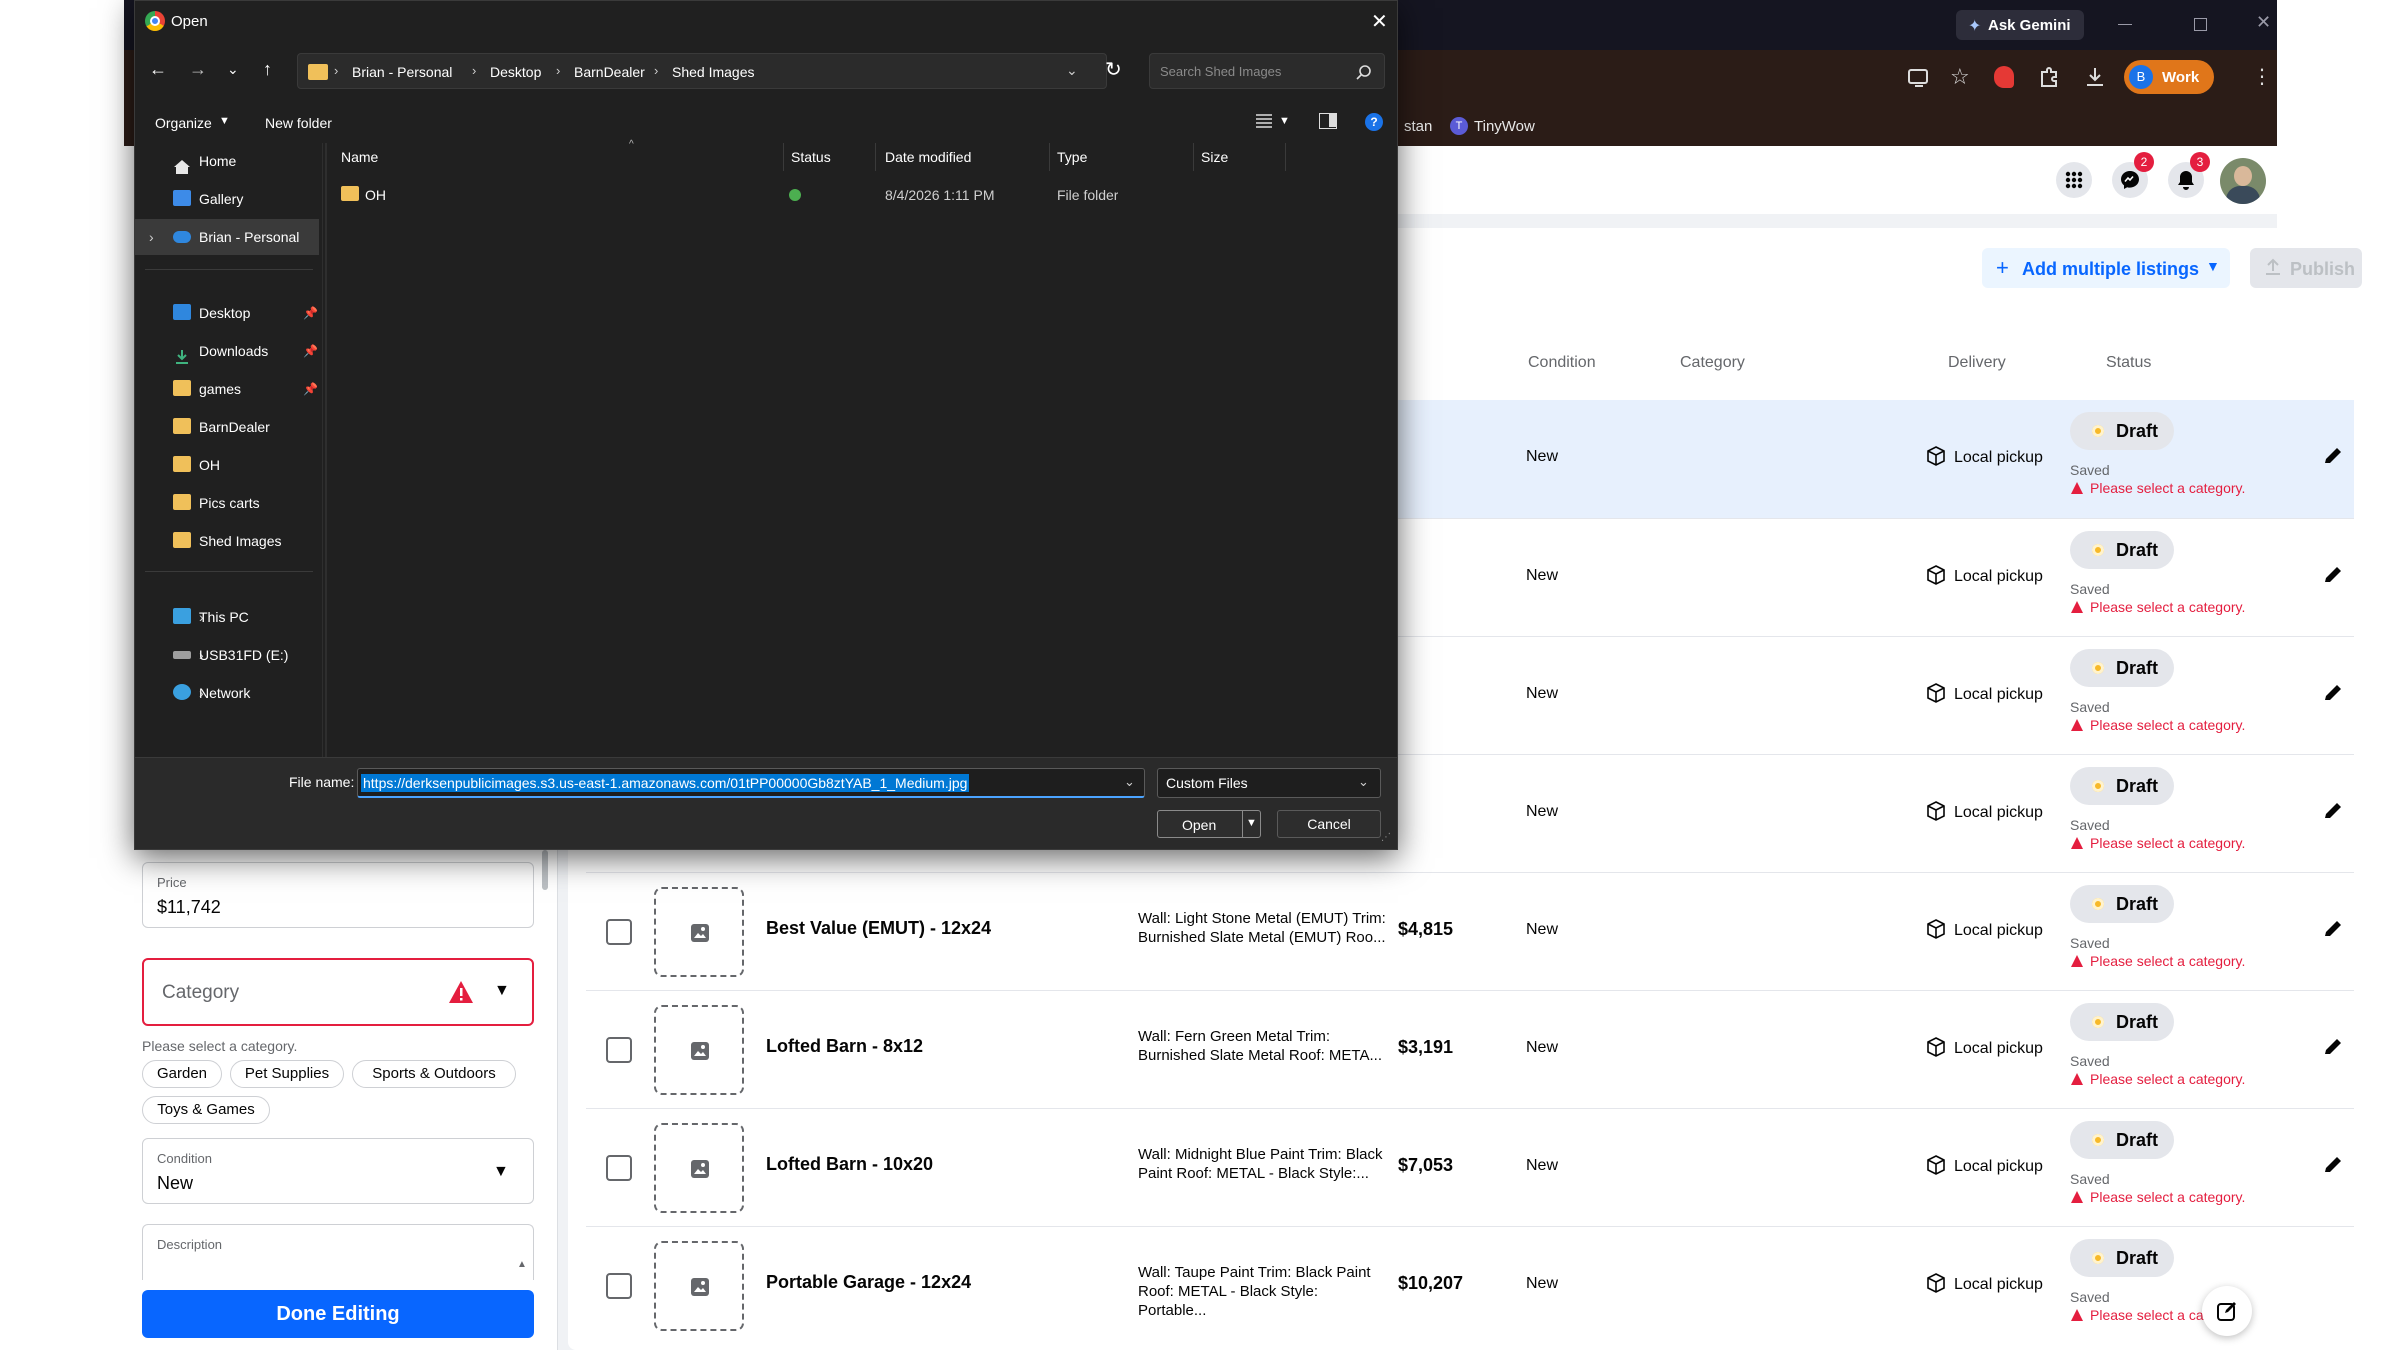  What do you see at coordinates (1977, 363) in the screenshot?
I see `header-delivery: Delivery` at bounding box center [1977, 363].